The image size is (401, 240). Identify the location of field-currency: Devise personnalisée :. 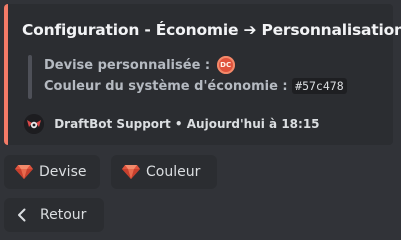
(139, 65).